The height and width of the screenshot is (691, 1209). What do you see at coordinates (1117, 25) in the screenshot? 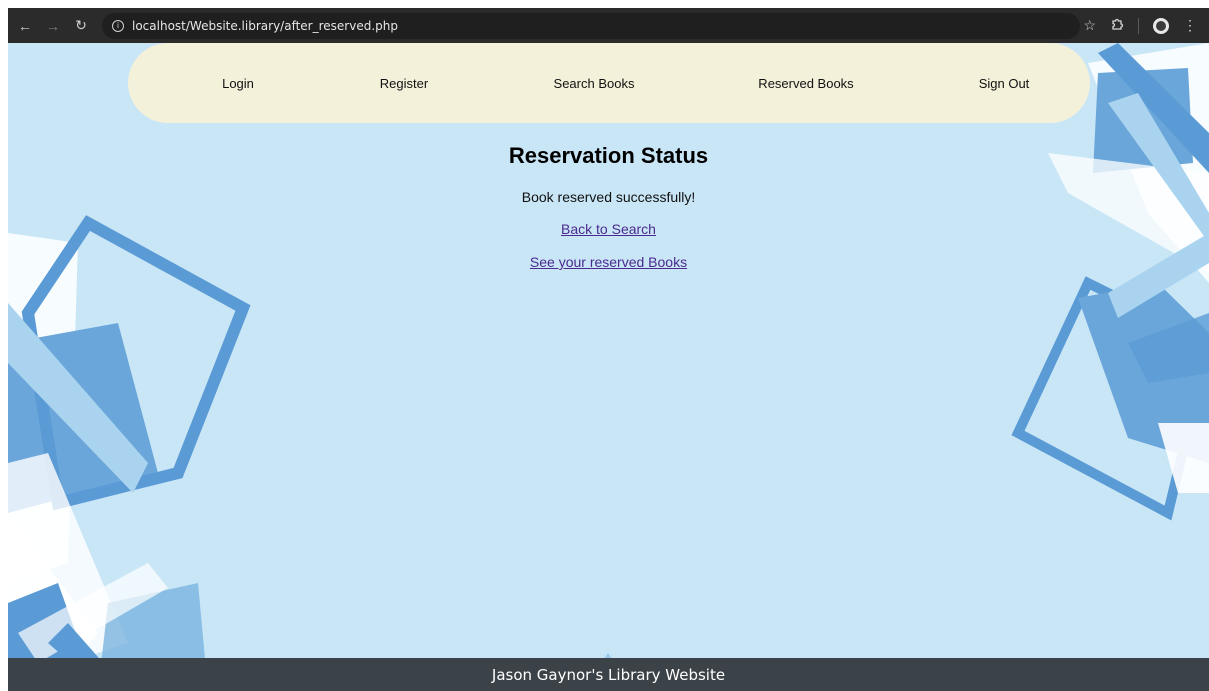
I see `puzzle-icon` at bounding box center [1117, 25].